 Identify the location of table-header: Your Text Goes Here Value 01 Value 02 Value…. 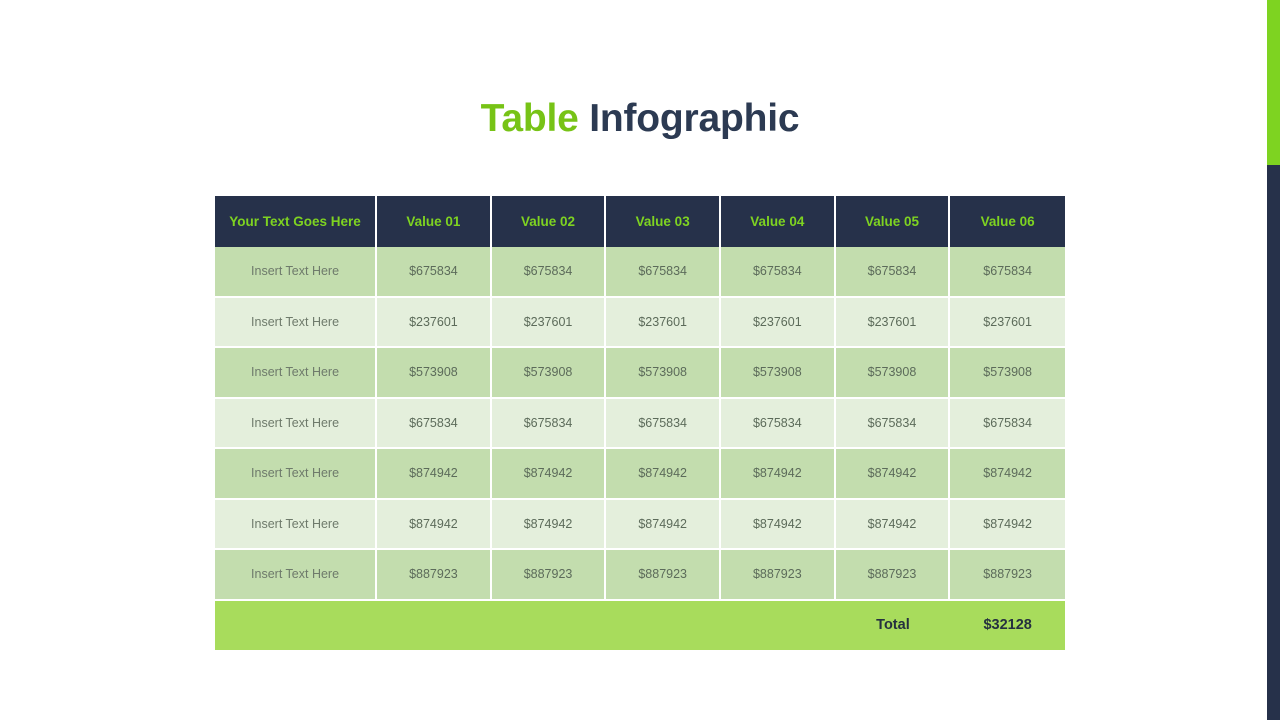
(640, 221).